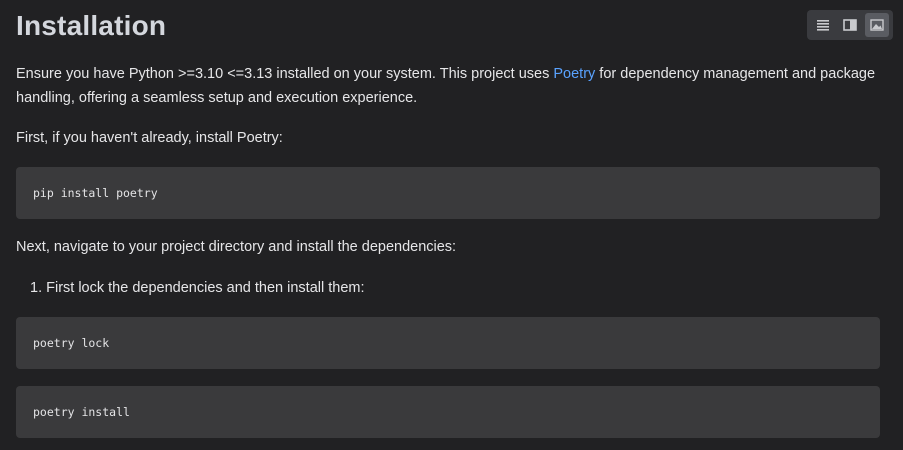  Describe the element at coordinates (71, 343) in the screenshot. I see `code-text: poetry lock` at that location.